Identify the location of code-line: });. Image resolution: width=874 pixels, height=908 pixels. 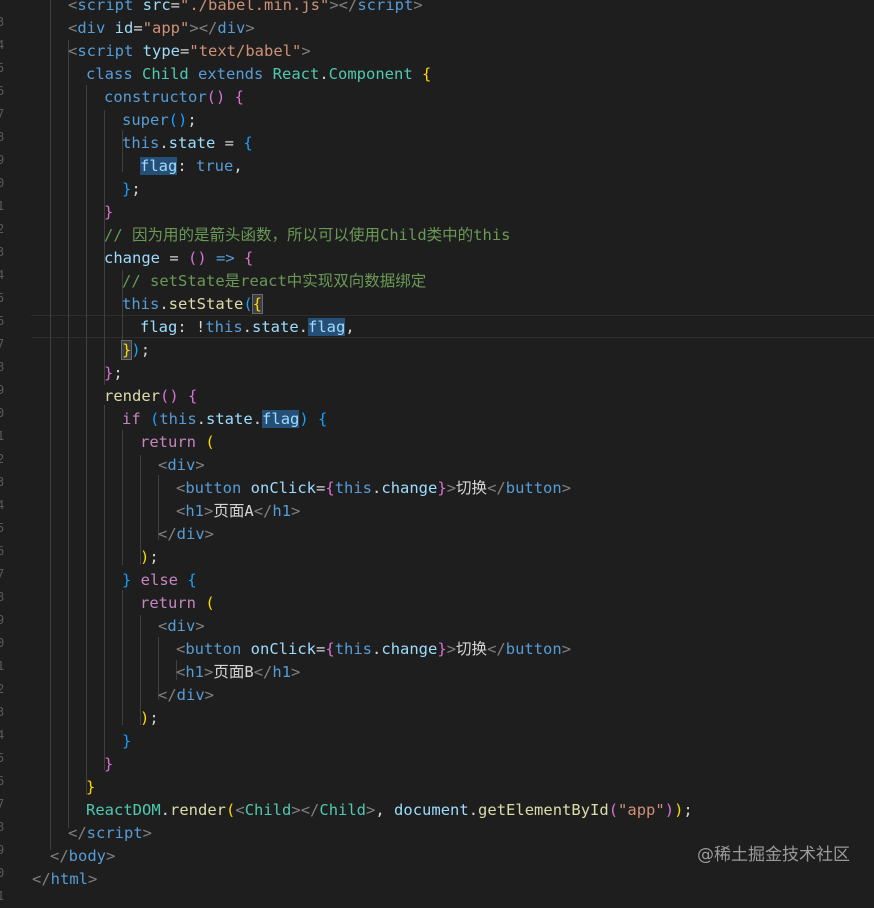
(135, 350).